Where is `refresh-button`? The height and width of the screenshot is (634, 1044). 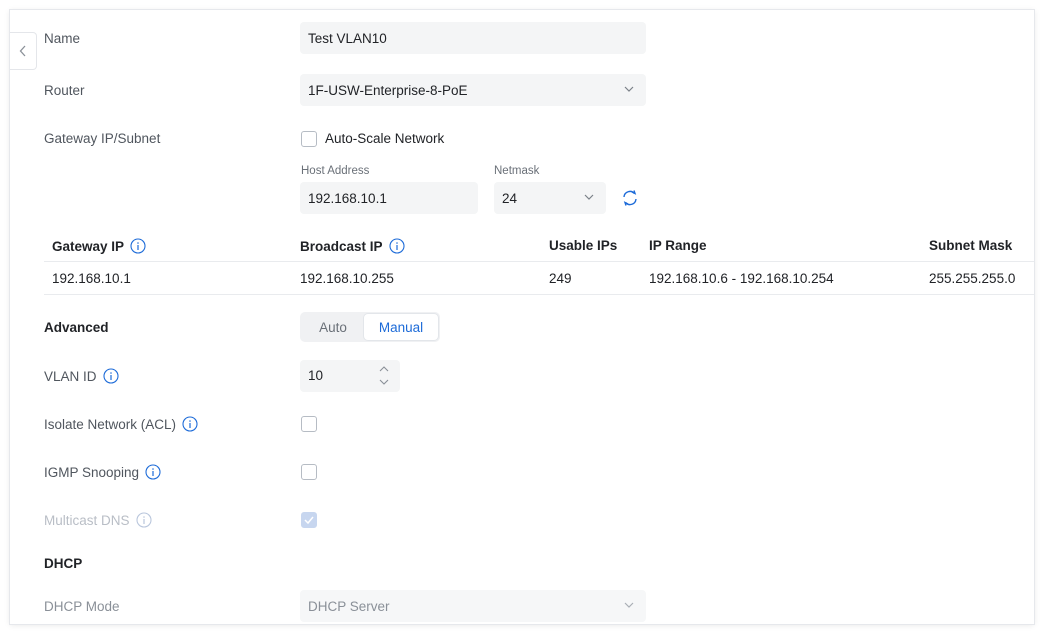
refresh-button is located at coordinates (630, 198).